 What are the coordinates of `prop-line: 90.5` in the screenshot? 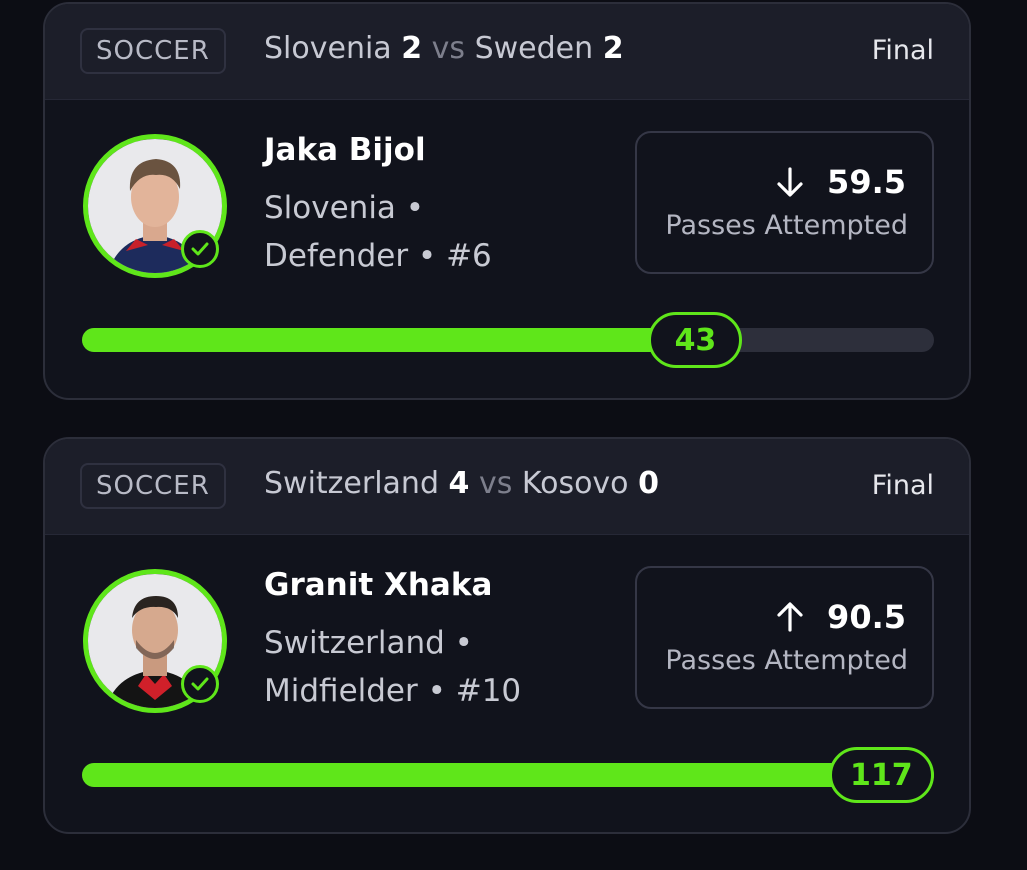 It's located at (866, 617).